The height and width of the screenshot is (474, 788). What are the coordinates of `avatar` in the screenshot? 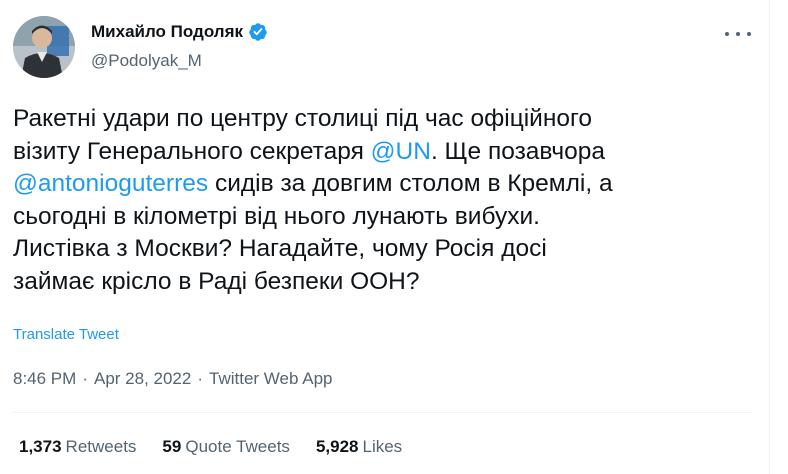 It's located at (44, 47).